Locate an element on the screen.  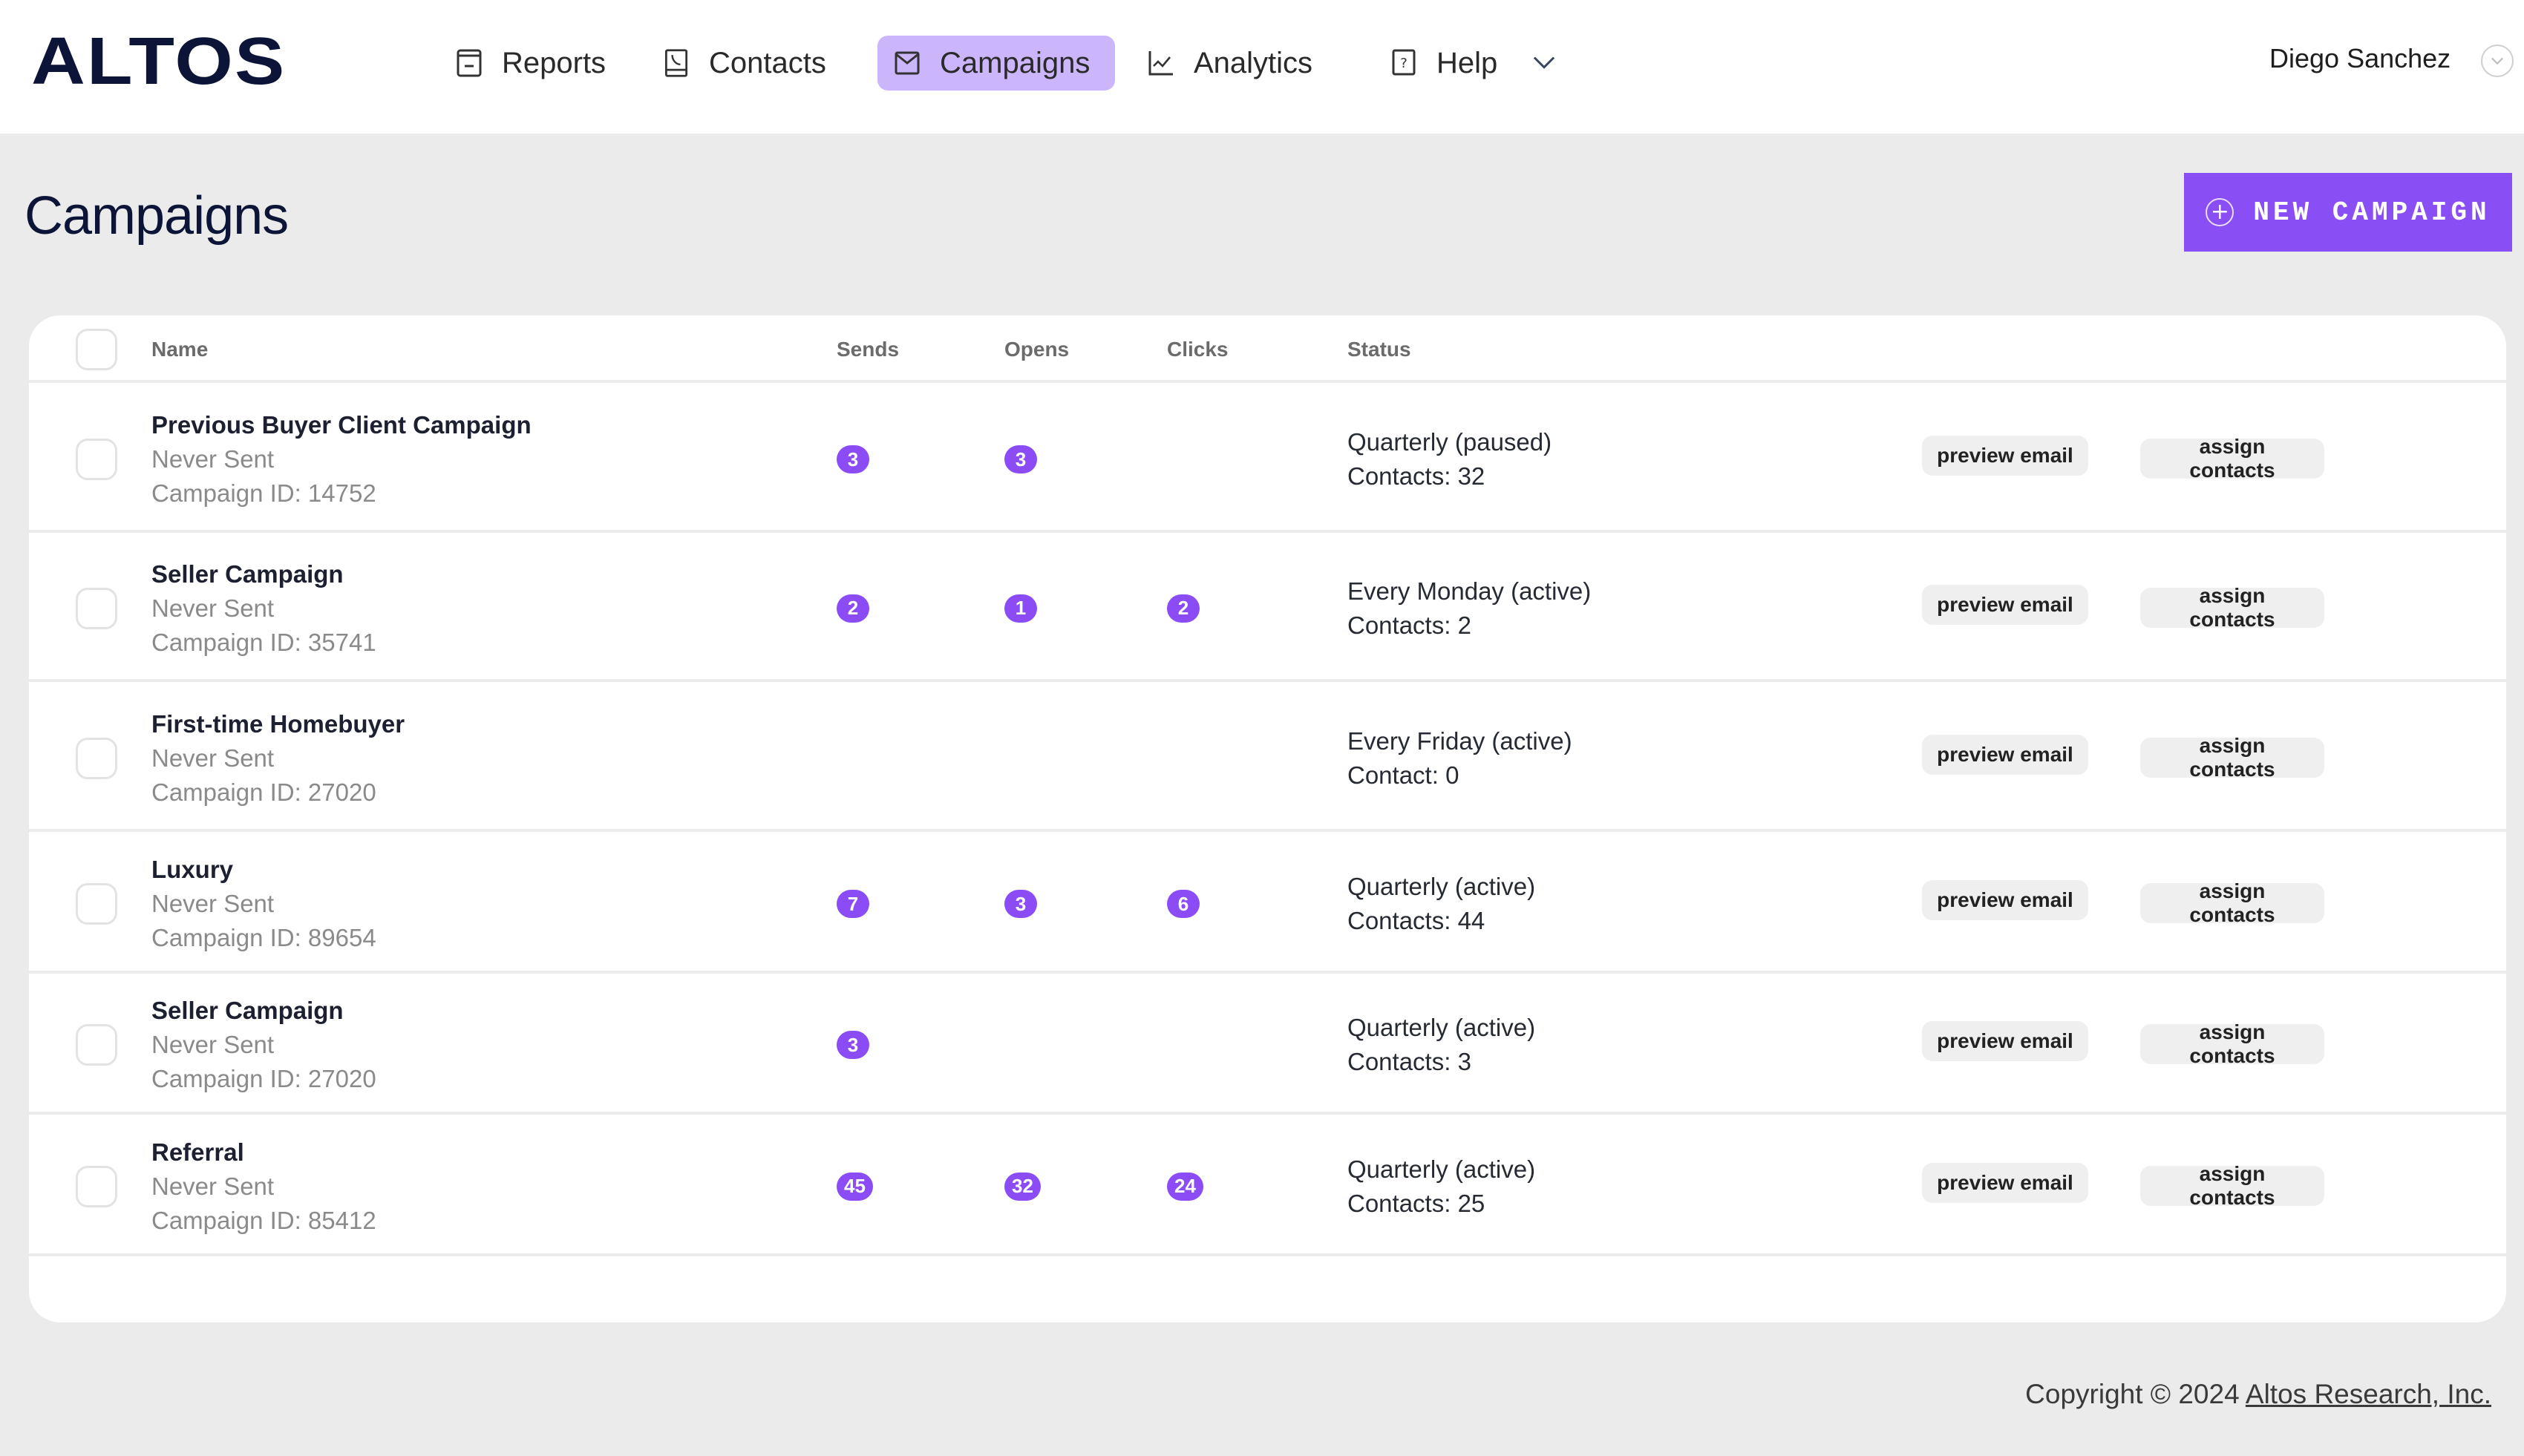
company-link: Altos Research, Inc. is located at coordinates (2368, 1394).